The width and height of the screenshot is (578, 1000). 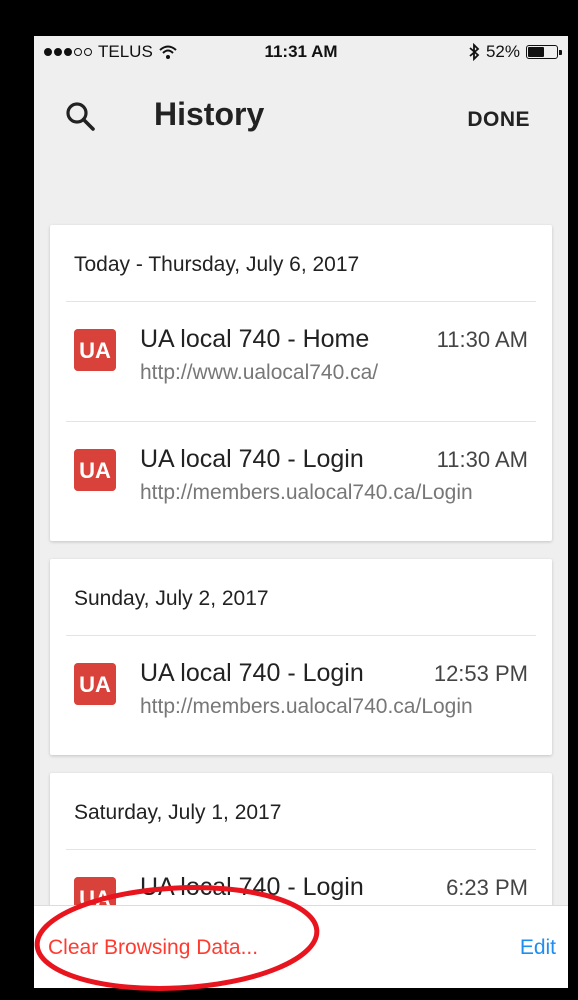 What do you see at coordinates (301, 946) in the screenshot?
I see `bottom-toolbar: Clear Browsing Data... Edit` at bounding box center [301, 946].